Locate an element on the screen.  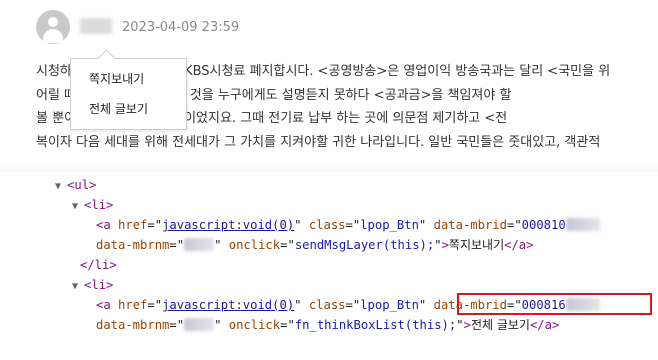
dom-node-li-close: </li> is located at coordinates (98, 265).